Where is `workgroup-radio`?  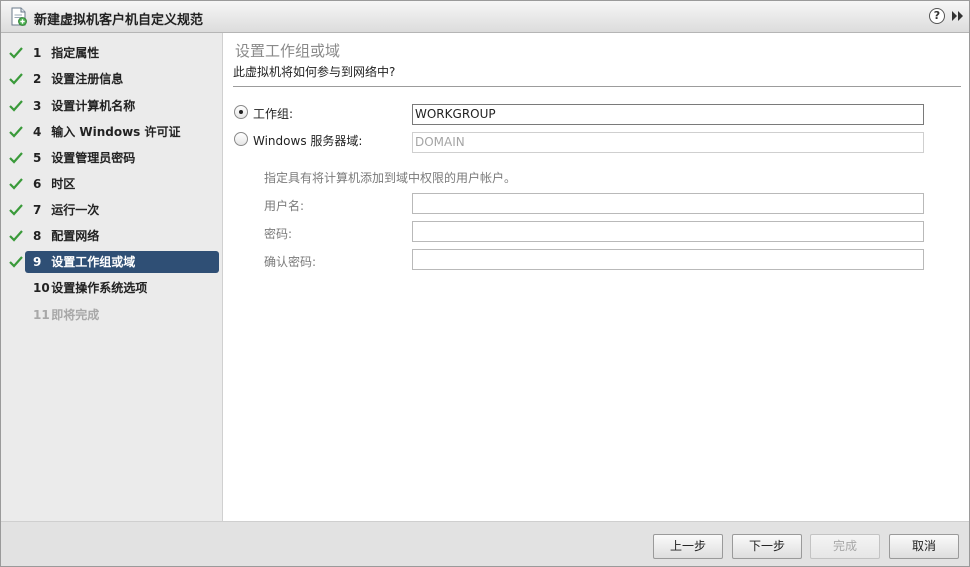 workgroup-radio is located at coordinates (241, 112).